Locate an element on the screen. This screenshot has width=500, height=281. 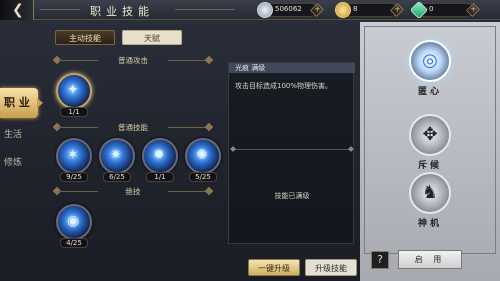
skill-normal-3: ✹ 1/1 is located at coordinates (160, 162).